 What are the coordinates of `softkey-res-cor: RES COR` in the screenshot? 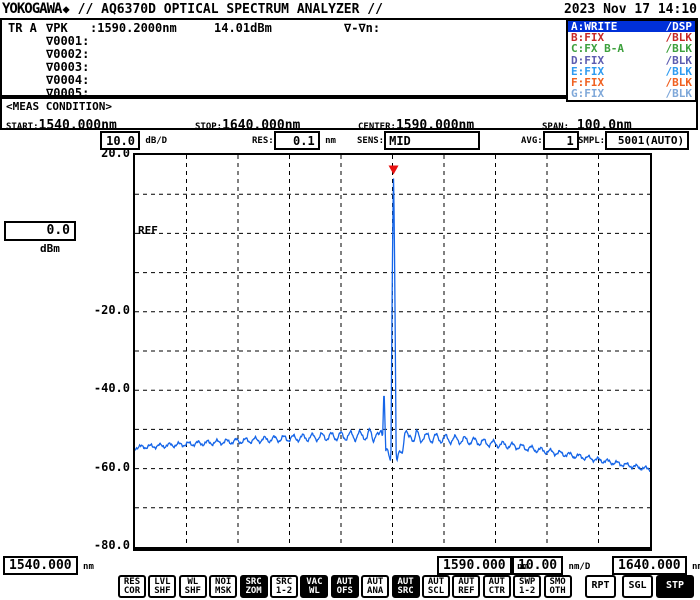 It's located at (132, 586).